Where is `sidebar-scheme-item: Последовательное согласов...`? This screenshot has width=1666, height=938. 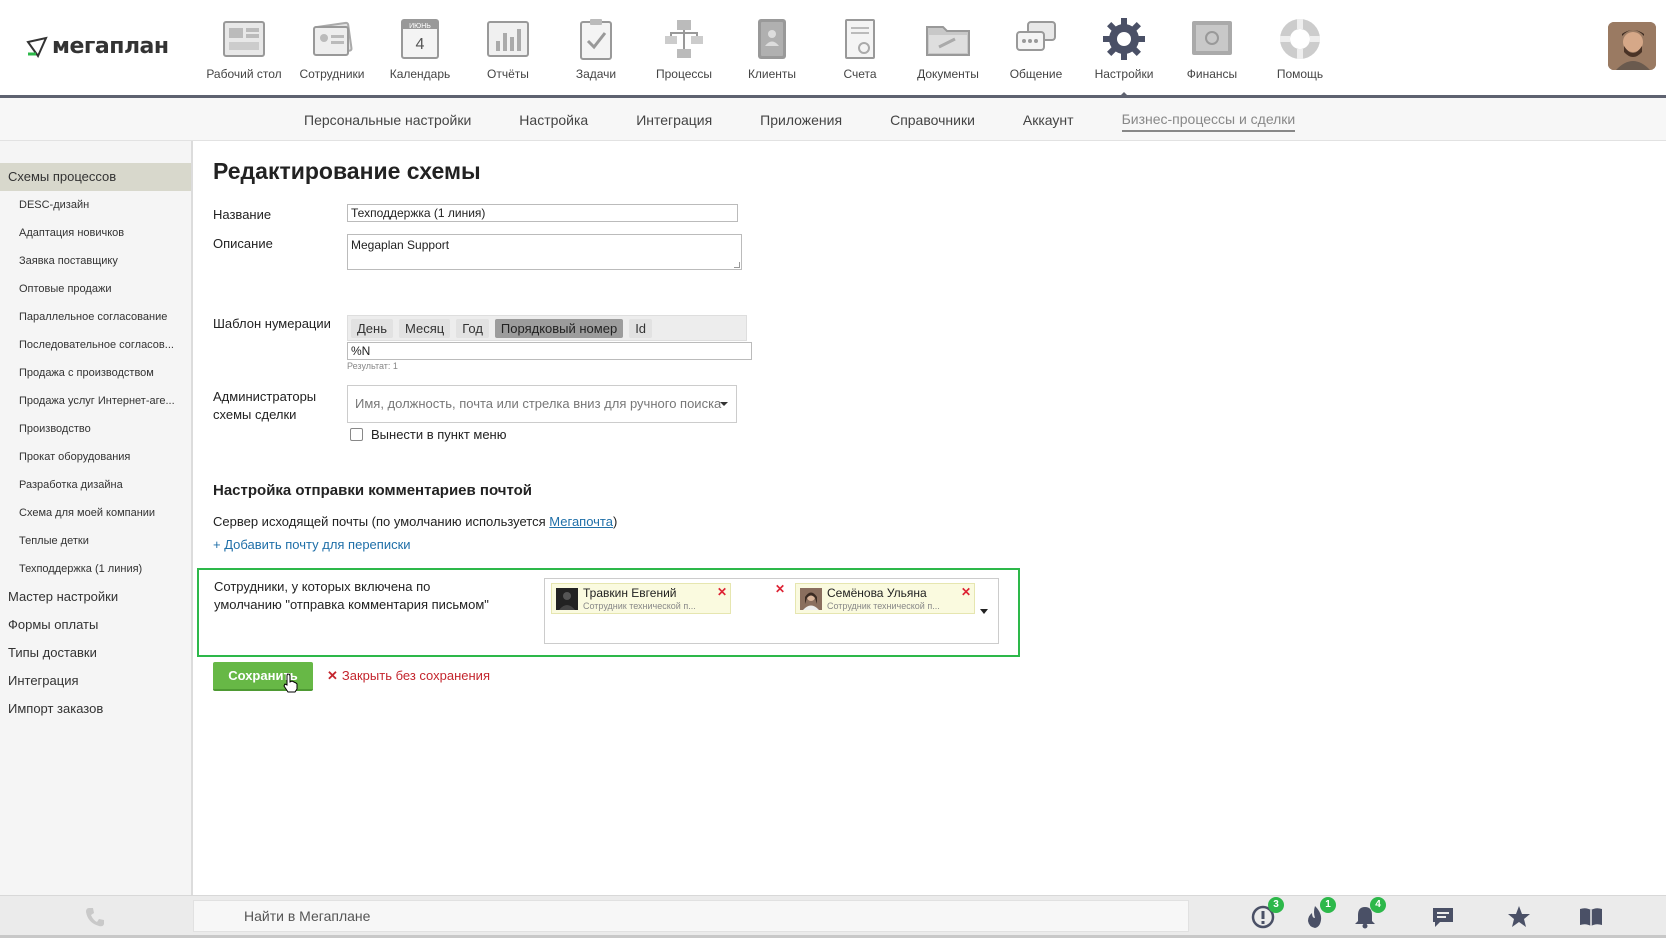
sidebar-scheme-item: Последовательное согласов... is located at coordinates (95, 345).